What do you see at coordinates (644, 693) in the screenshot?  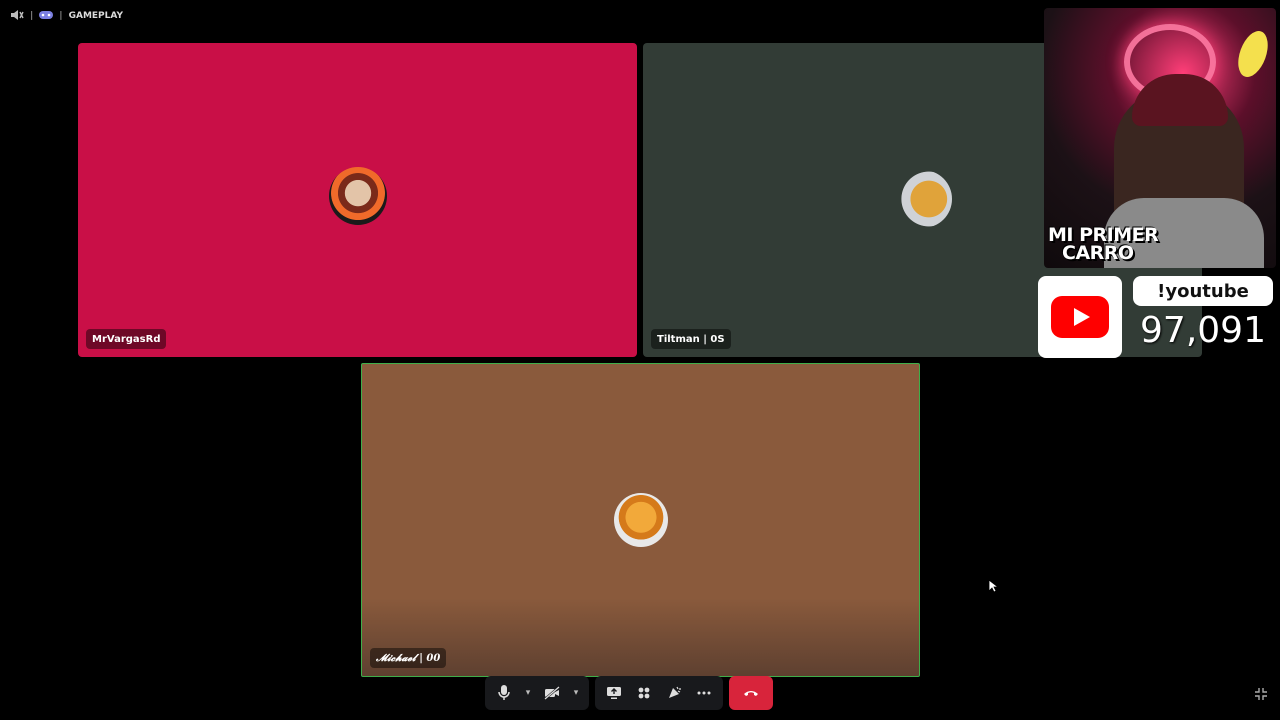 I see `activities-icon` at bounding box center [644, 693].